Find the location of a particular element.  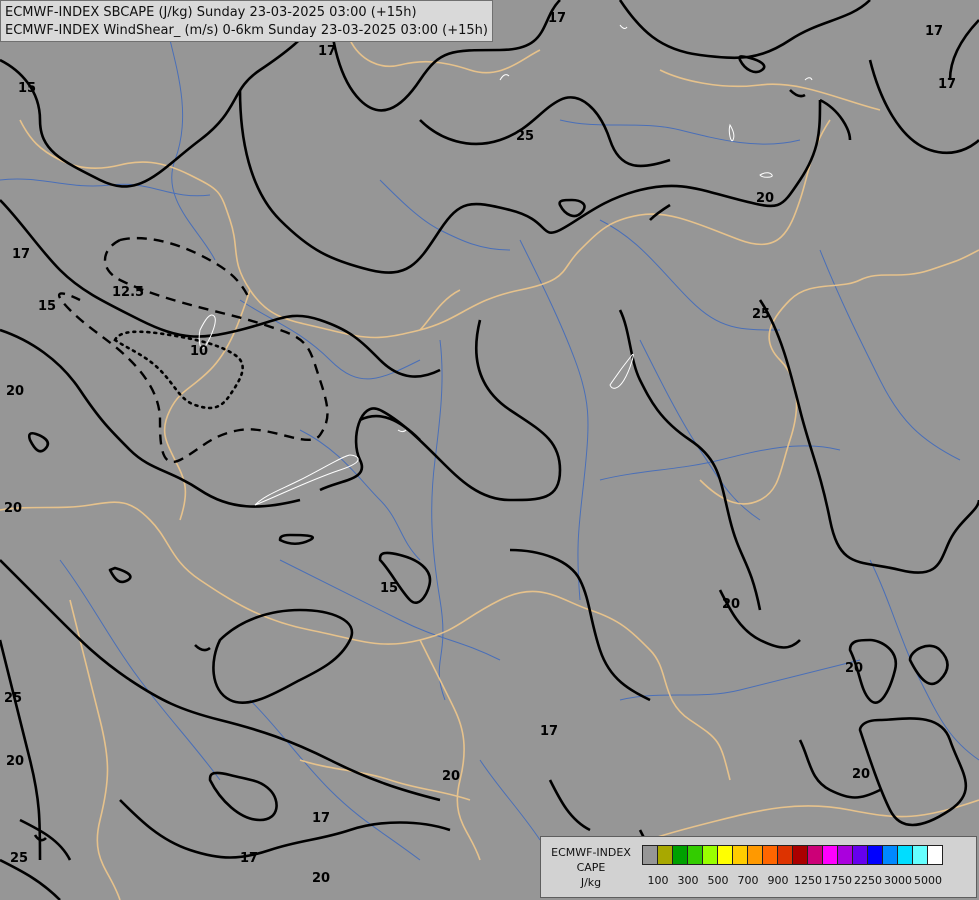

legend-tick-label: 300 is located at coordinates (688, 880).